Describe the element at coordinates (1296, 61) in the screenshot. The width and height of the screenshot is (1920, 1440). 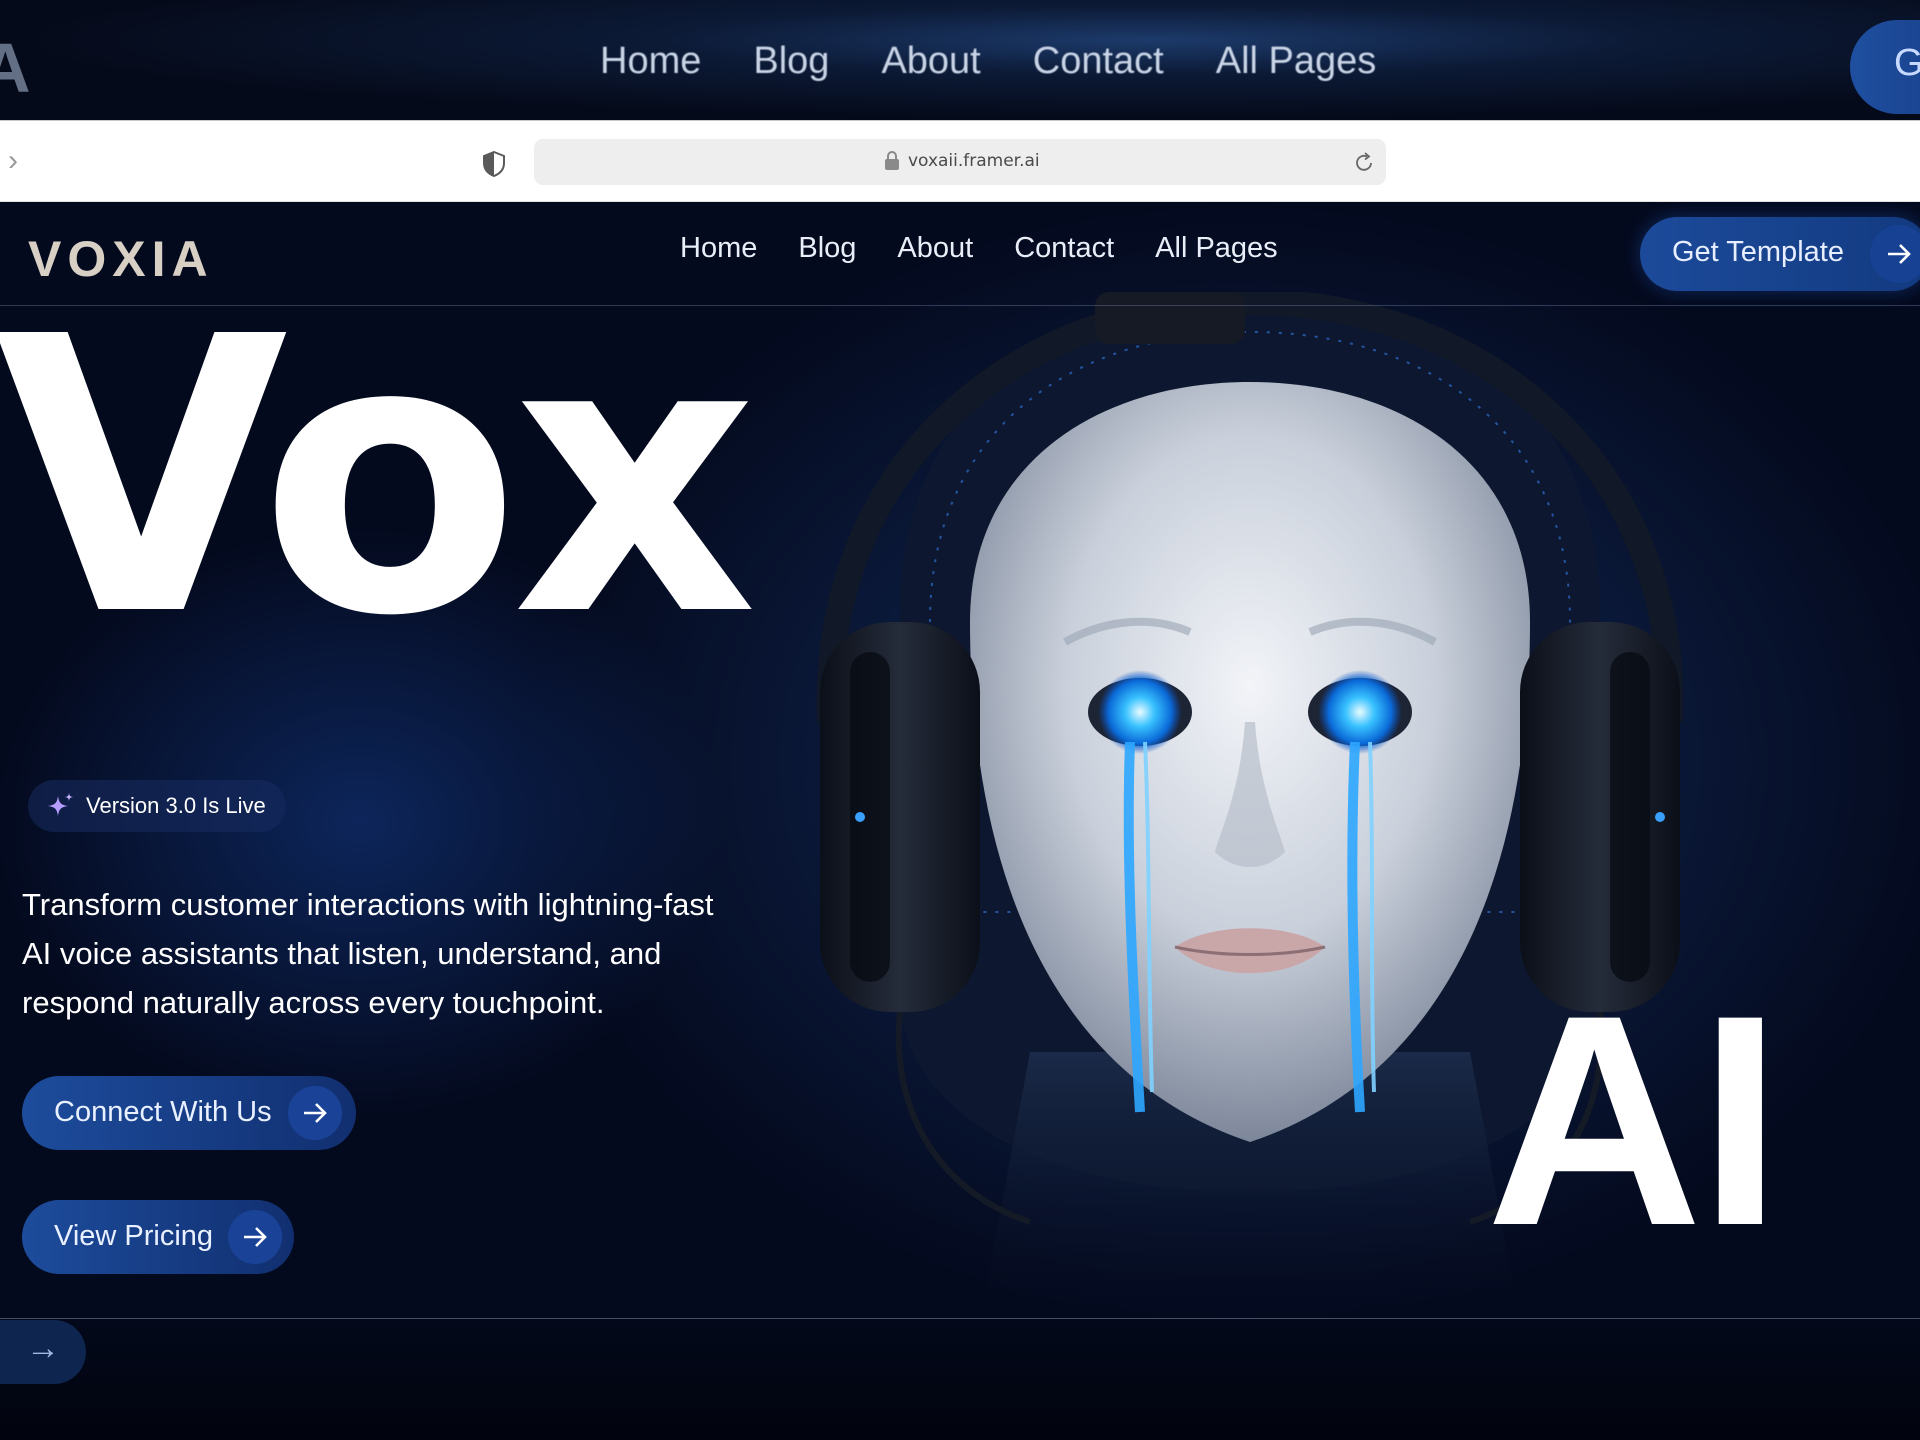
I see `background-nav-item: All Pages` at that location.